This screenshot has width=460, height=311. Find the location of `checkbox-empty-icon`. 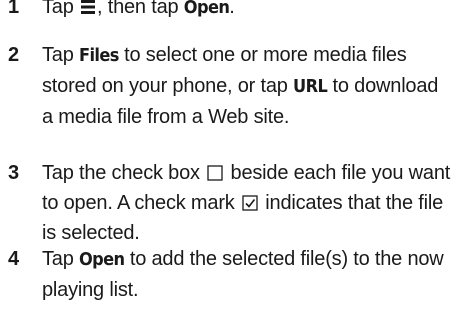

checkbox-empty-icon is located at coordinates (215, 173).